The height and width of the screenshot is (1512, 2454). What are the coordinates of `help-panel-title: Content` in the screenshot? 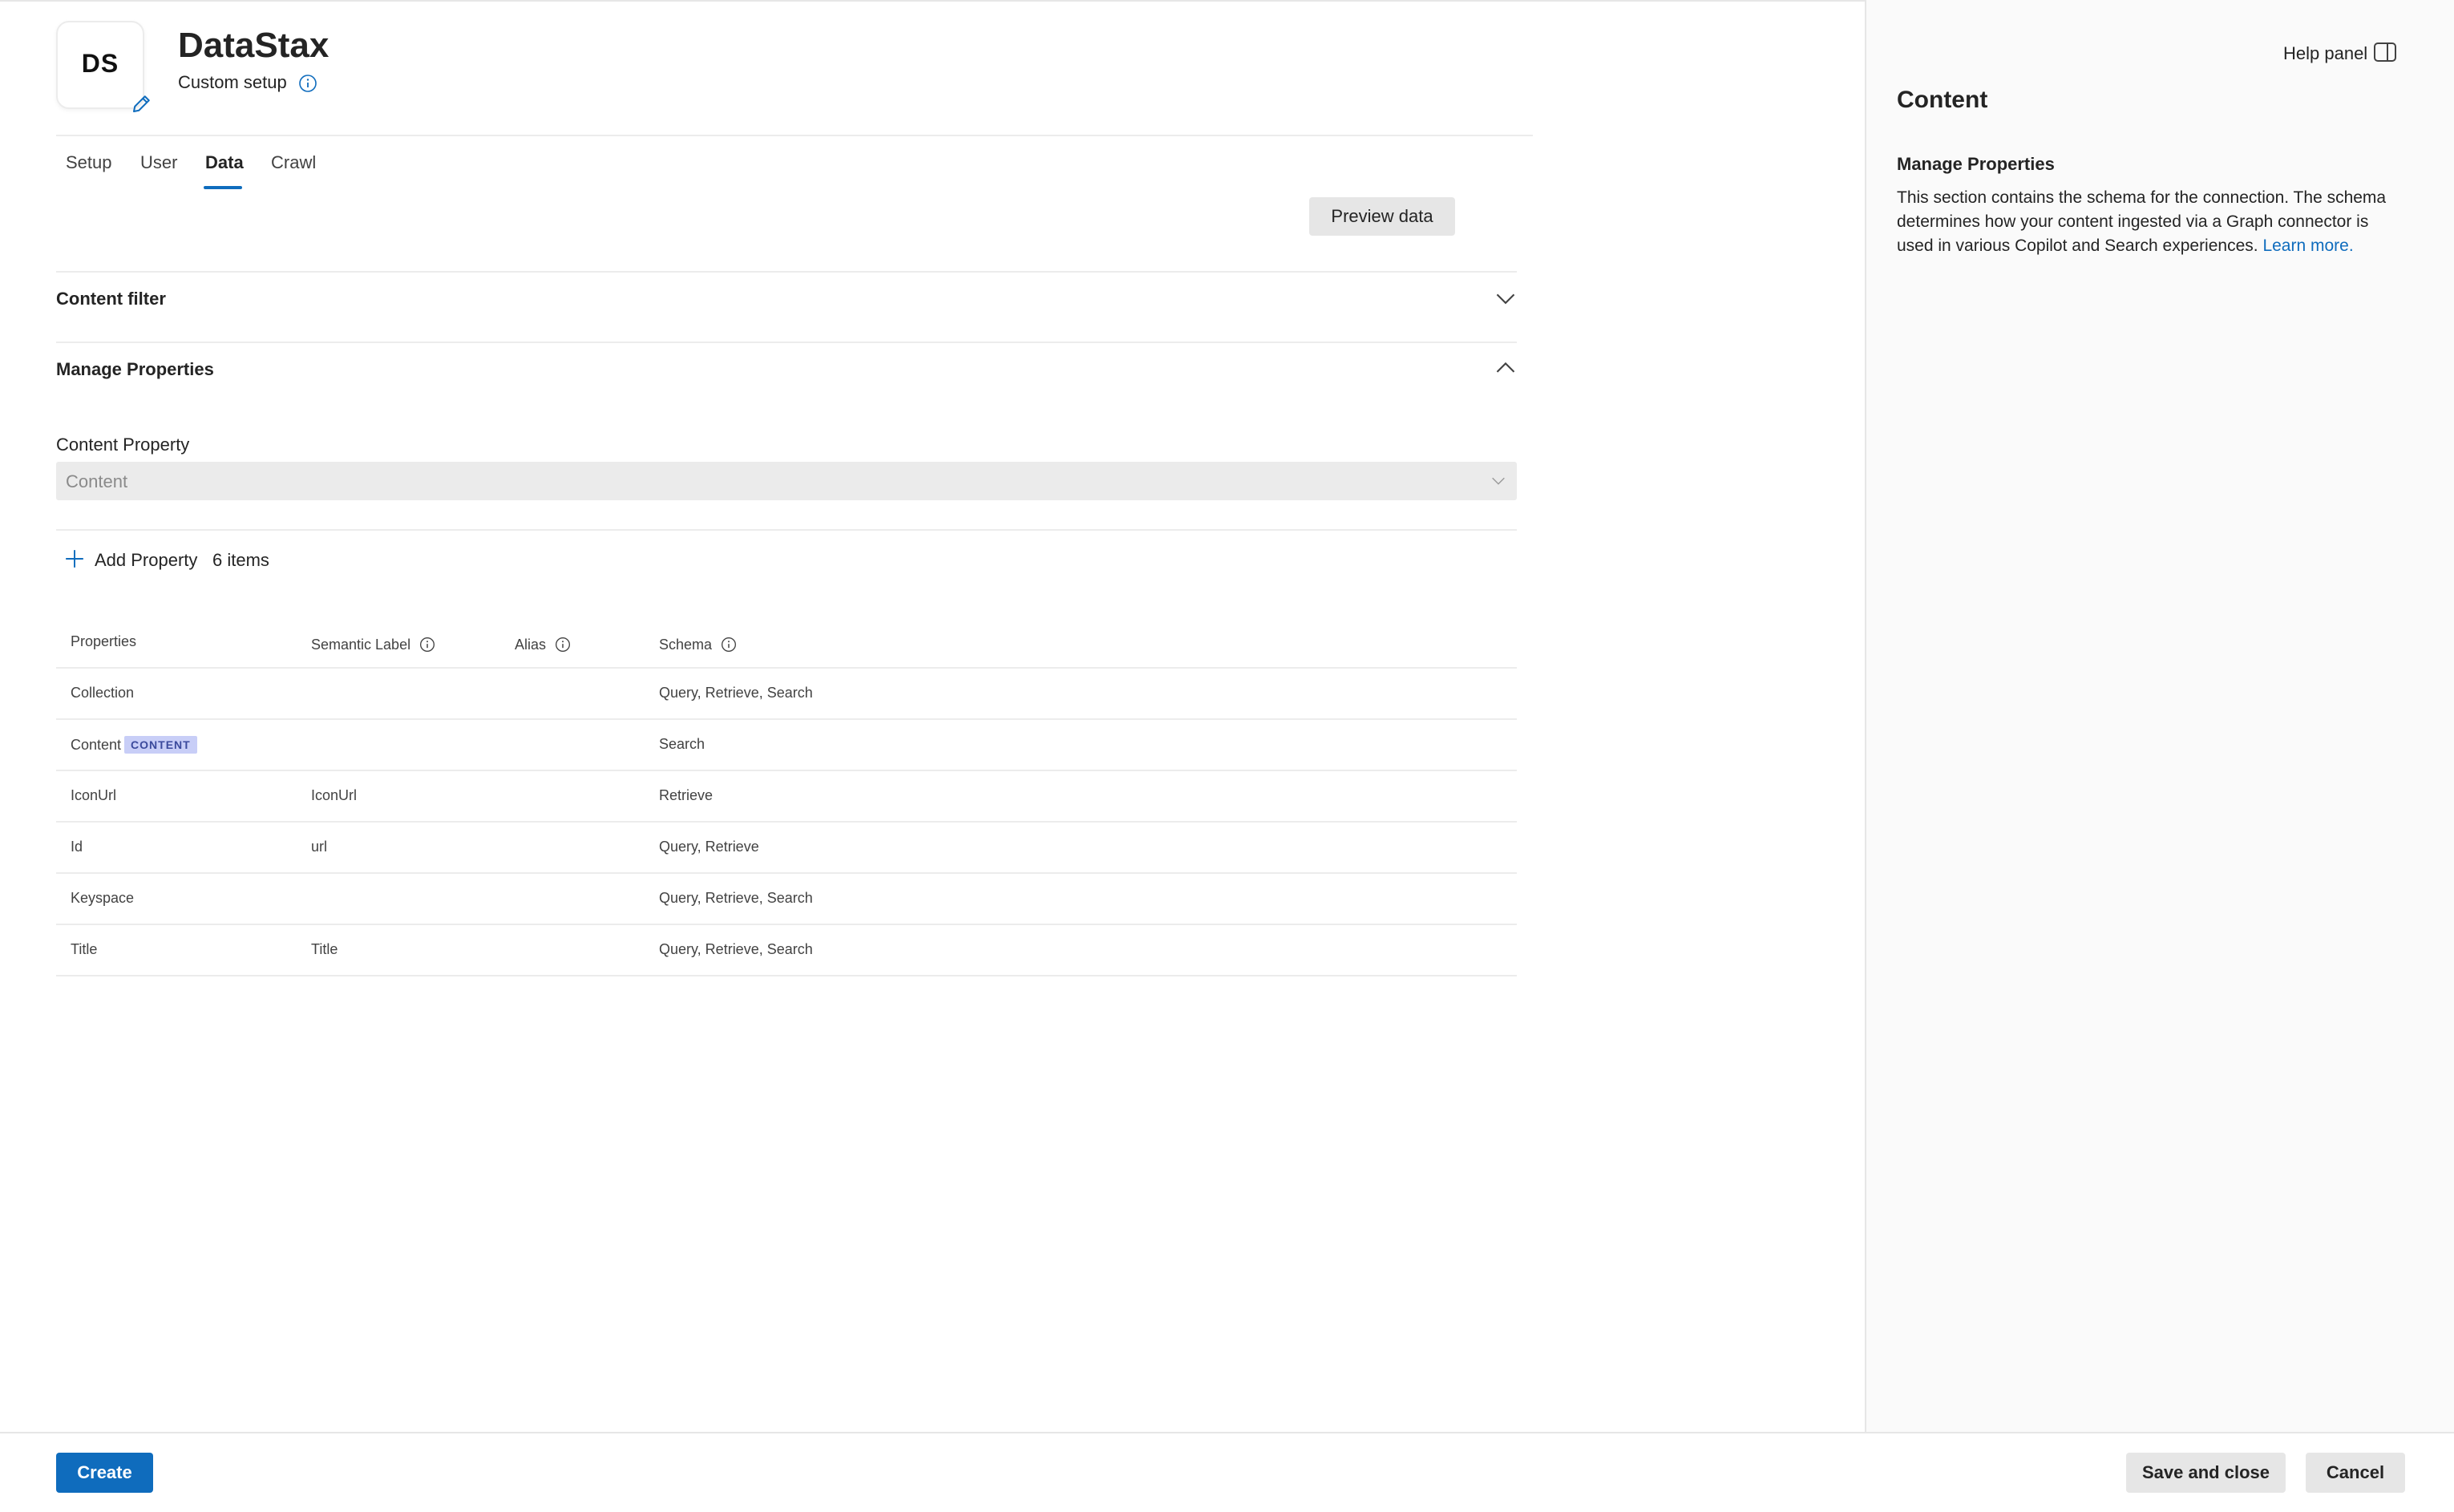 It's located at (1942, 100).